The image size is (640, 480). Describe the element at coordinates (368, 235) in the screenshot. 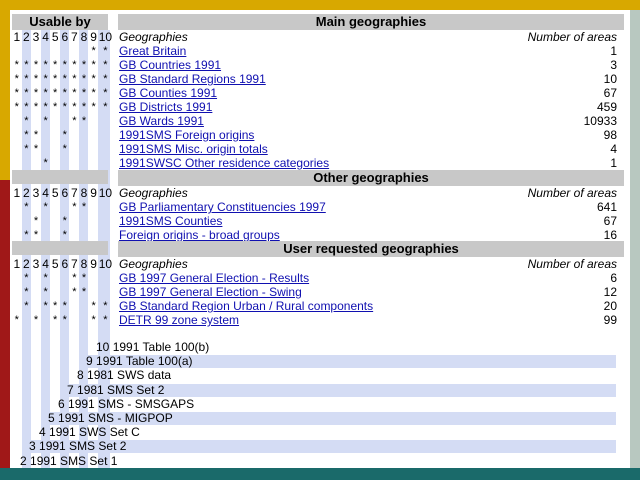

I see `table-row: Foreign origins - broad groups 16` at that location.